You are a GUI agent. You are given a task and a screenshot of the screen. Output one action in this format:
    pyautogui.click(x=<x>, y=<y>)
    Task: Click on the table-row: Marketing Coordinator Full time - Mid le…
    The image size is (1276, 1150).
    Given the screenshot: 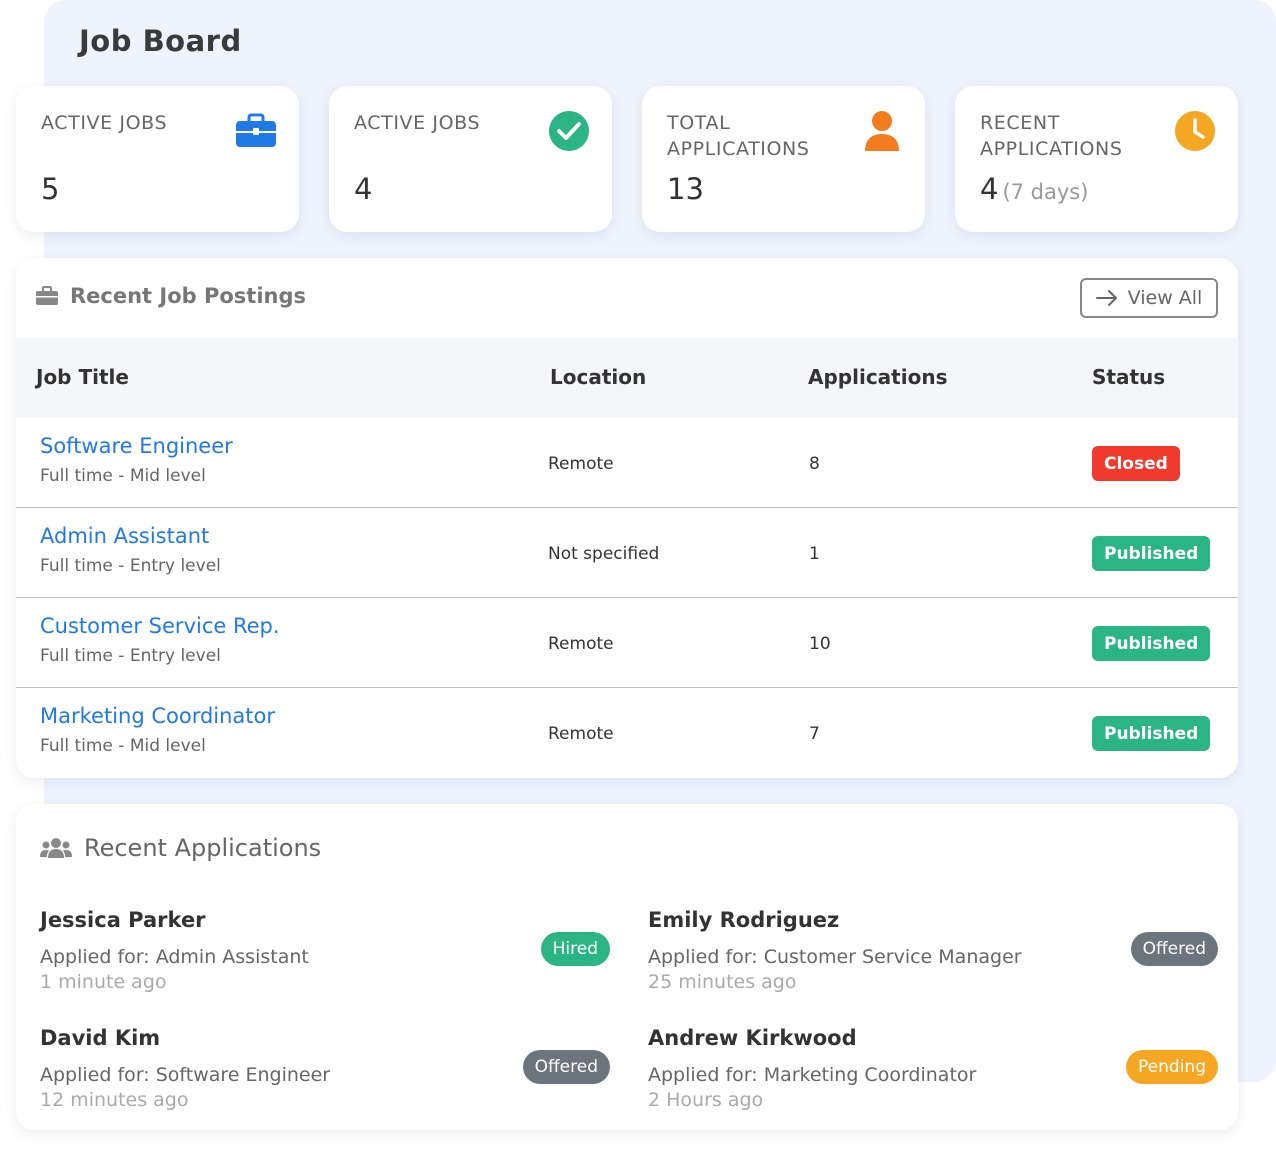 What is the action you would take?
    pyautogui.click(x=627, y=733)
    